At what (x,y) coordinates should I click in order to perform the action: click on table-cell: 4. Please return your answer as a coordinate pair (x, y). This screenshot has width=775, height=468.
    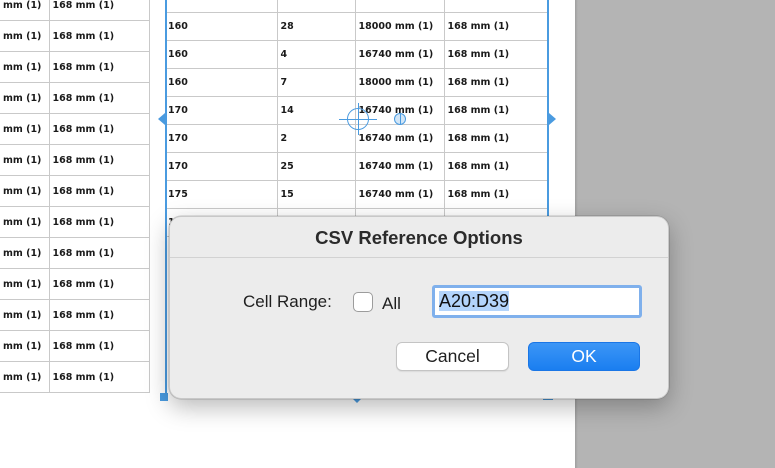
    Looking at the image, I should click on (316, 54).